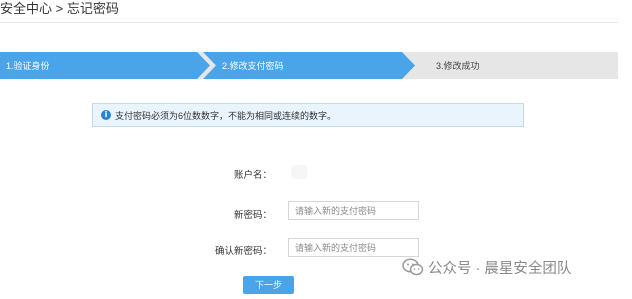 The image size is (632, 299). What do you see at coordinates (524, 65) in the screenshot?
I see `step-success: 3.修改成功` at bounding box center [524, 65].